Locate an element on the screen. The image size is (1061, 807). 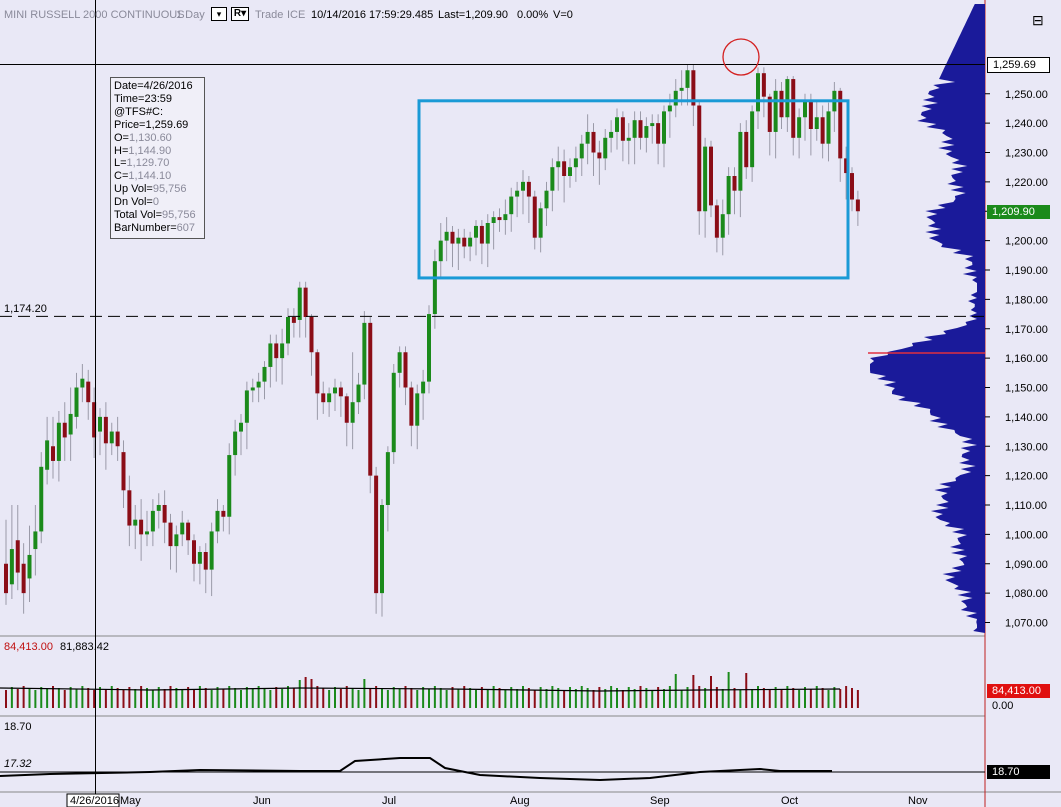
crosshair-price-tag: 1,259.69 is located at coordinates (1018, 65).